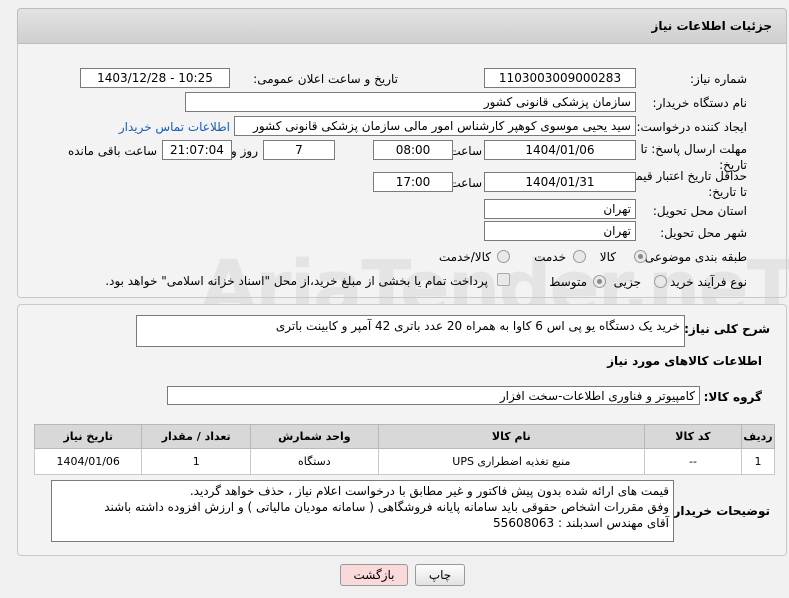 Image resolution: width=789 pixels, height=598 pixels. Describe the element at coordinates (700, 103) in the screenshot. I see `buyer-org-label: نام دستگاه خریدار:` at that location.